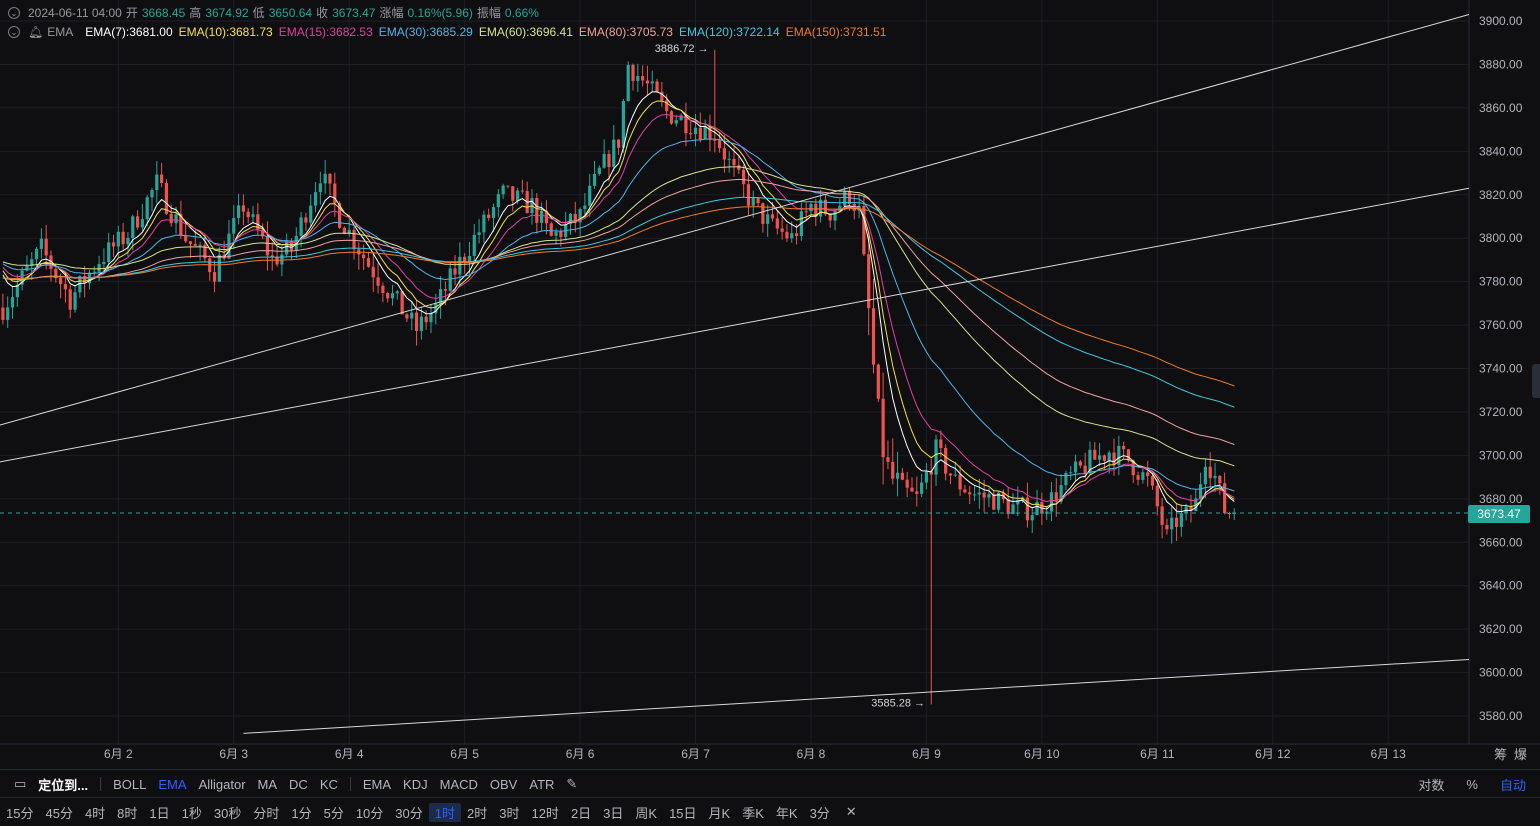 The height and width of the screenshot is (826, 1540). Describe the element at coordinates (377, 784) in the screenshot. I see `sub-indicator-ema: EMA` at that location.